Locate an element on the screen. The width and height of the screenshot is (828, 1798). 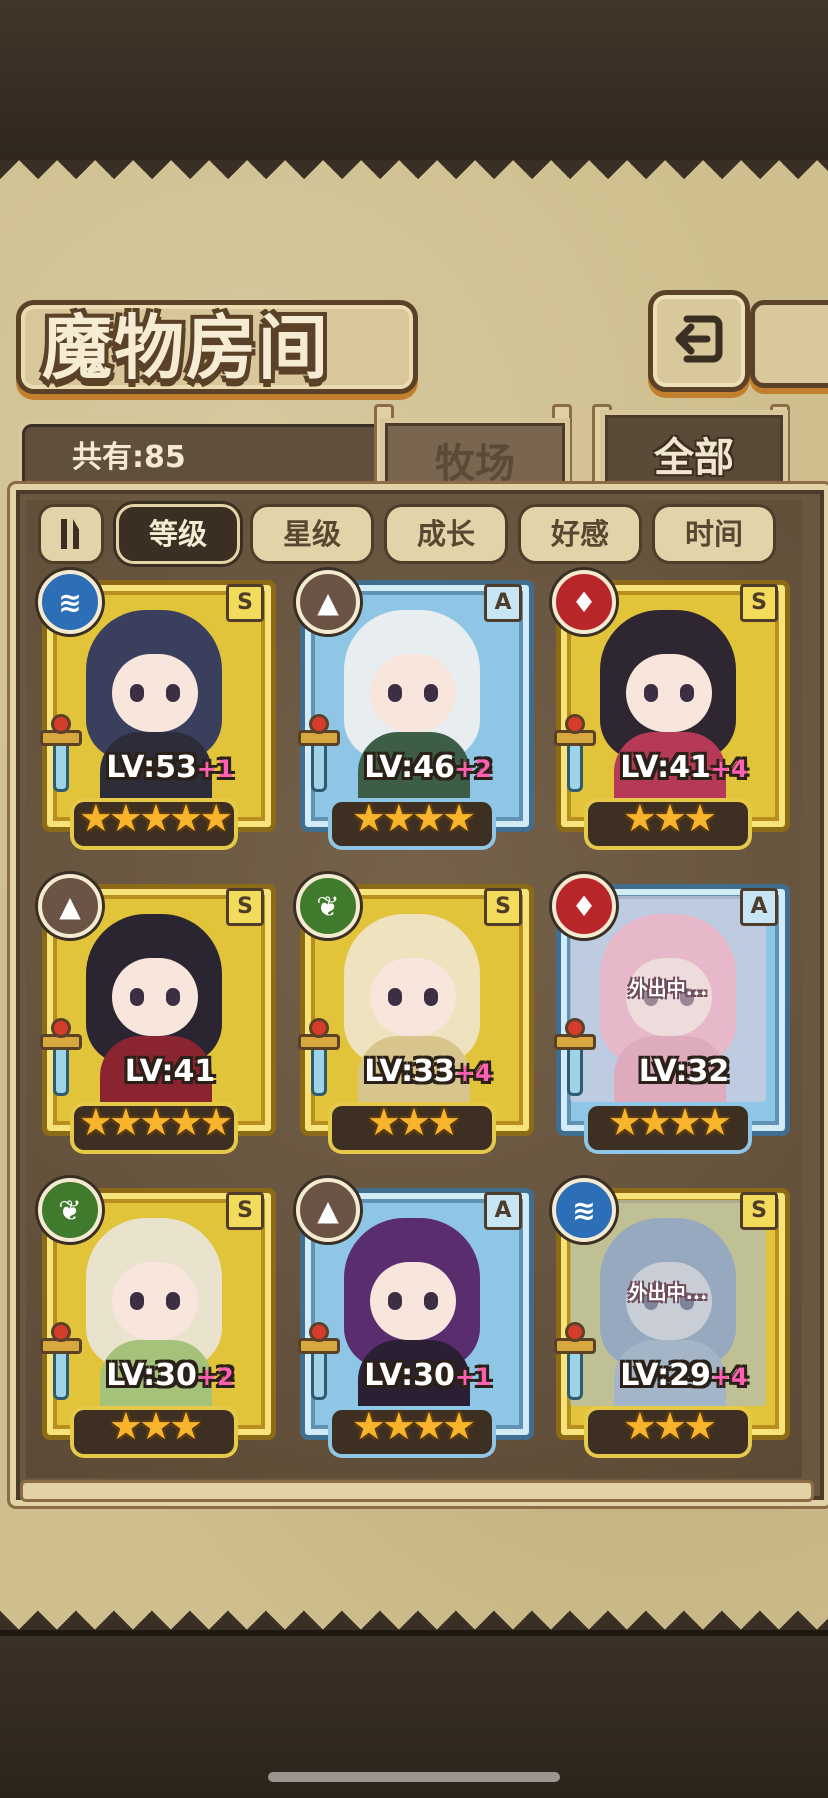
level-value: LV:46 is located at coordinates (409, 767).